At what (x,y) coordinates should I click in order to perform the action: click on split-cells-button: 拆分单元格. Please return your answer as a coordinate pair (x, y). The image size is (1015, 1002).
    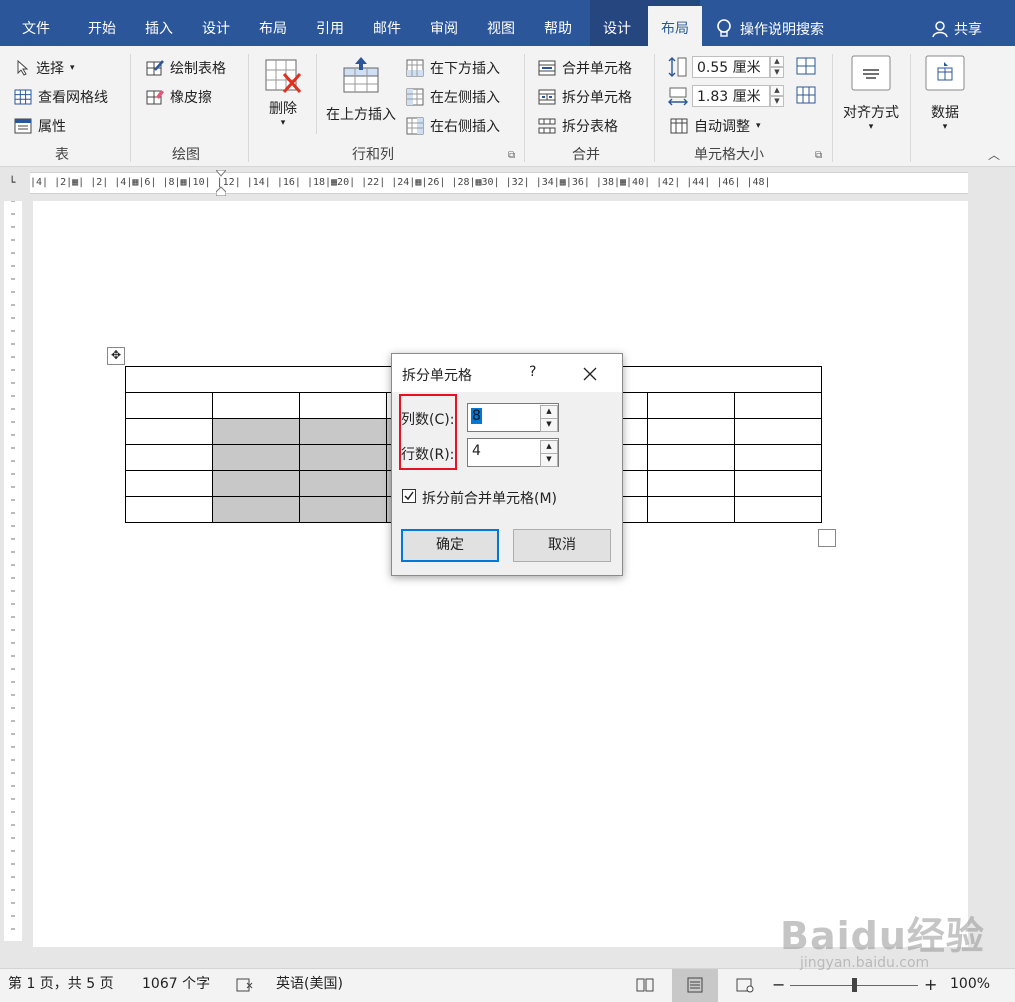
    Looking at the image, I should click on (585, 97).